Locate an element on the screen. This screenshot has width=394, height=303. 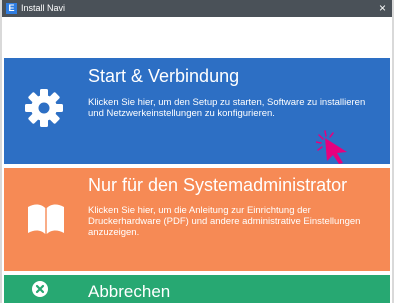
title-bar: E Install Navi × is located at coordinates (197, 8).